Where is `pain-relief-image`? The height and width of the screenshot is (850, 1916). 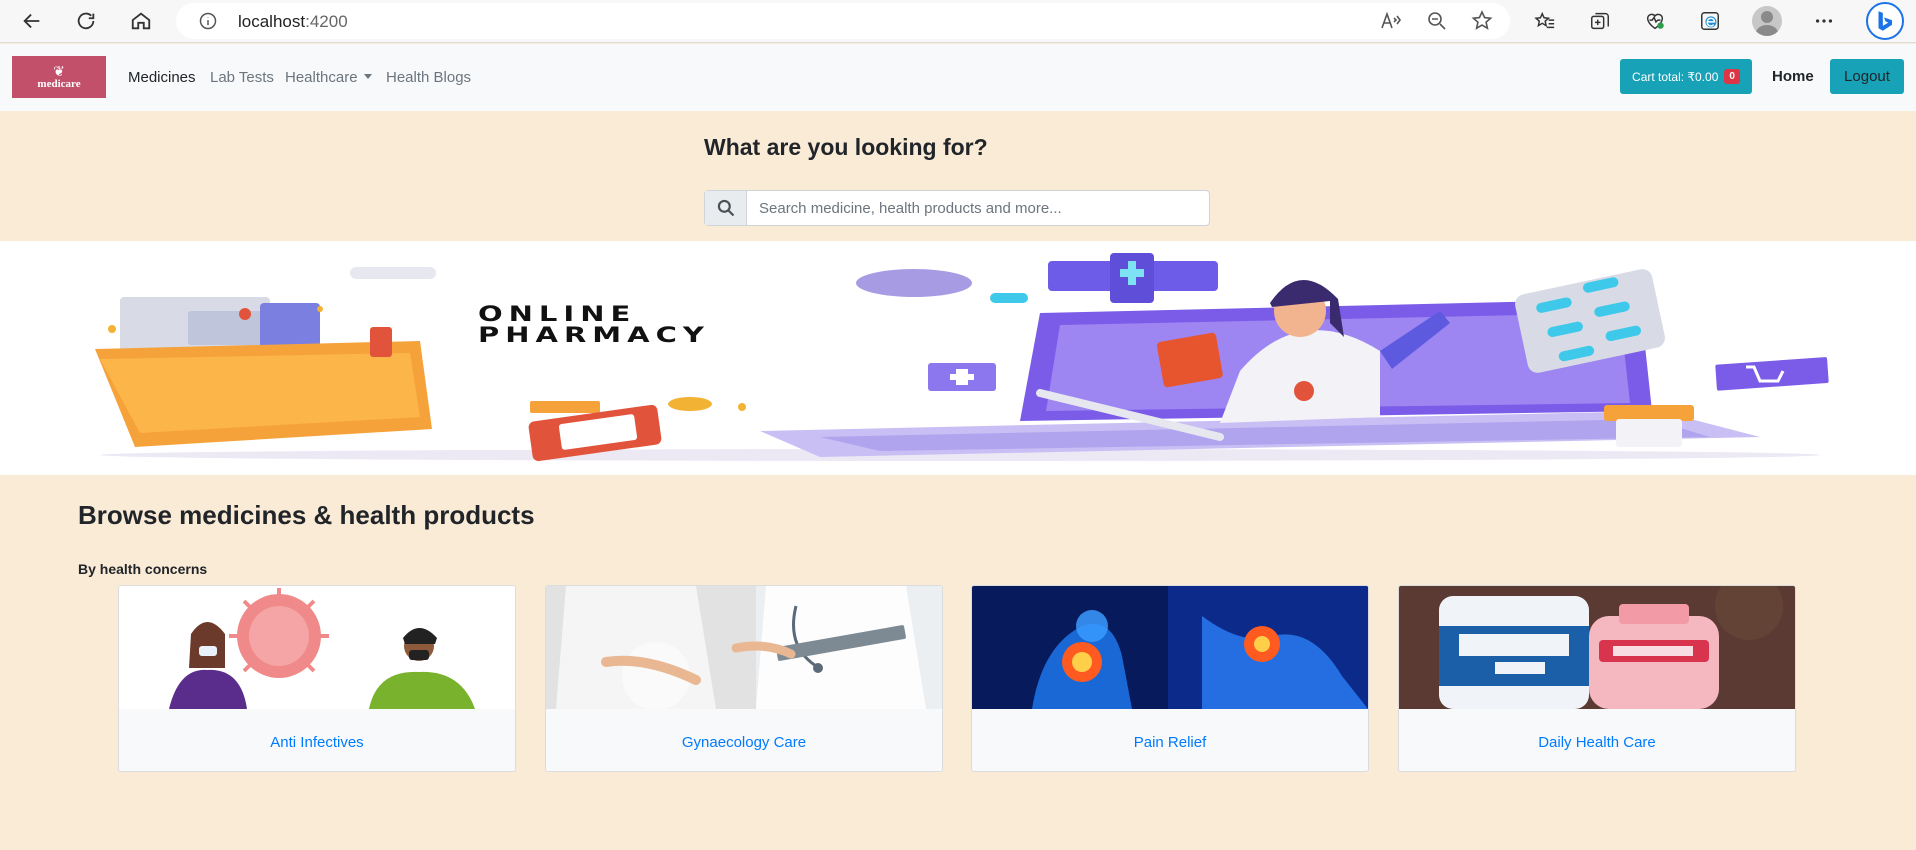
pain-relief-image is located at coordinates (1170, 647).